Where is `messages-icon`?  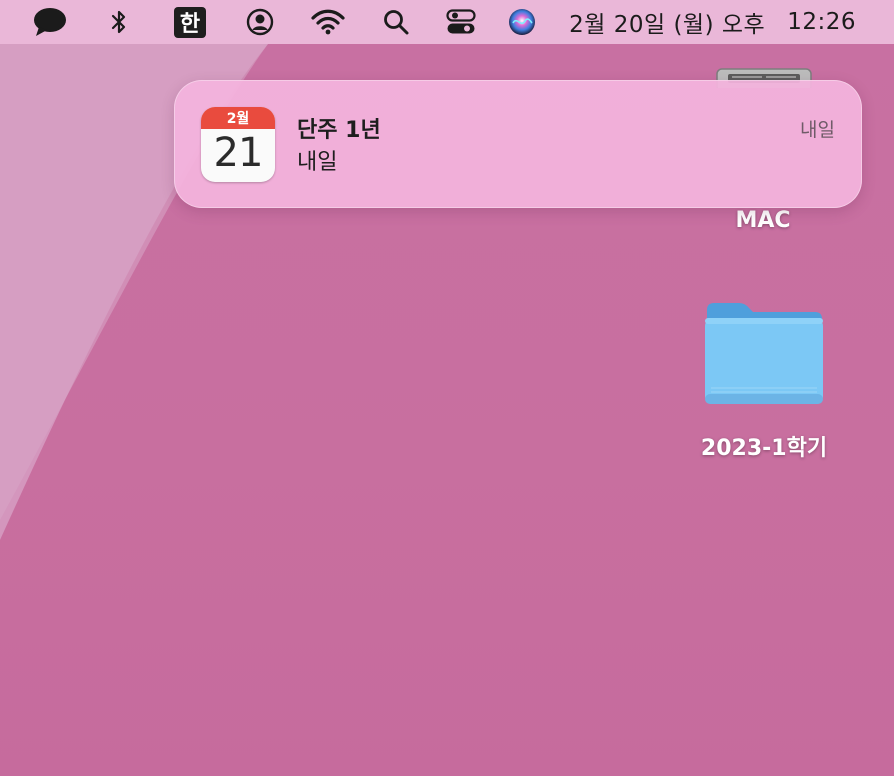 messages-icon is located at coordinates (50, 22).